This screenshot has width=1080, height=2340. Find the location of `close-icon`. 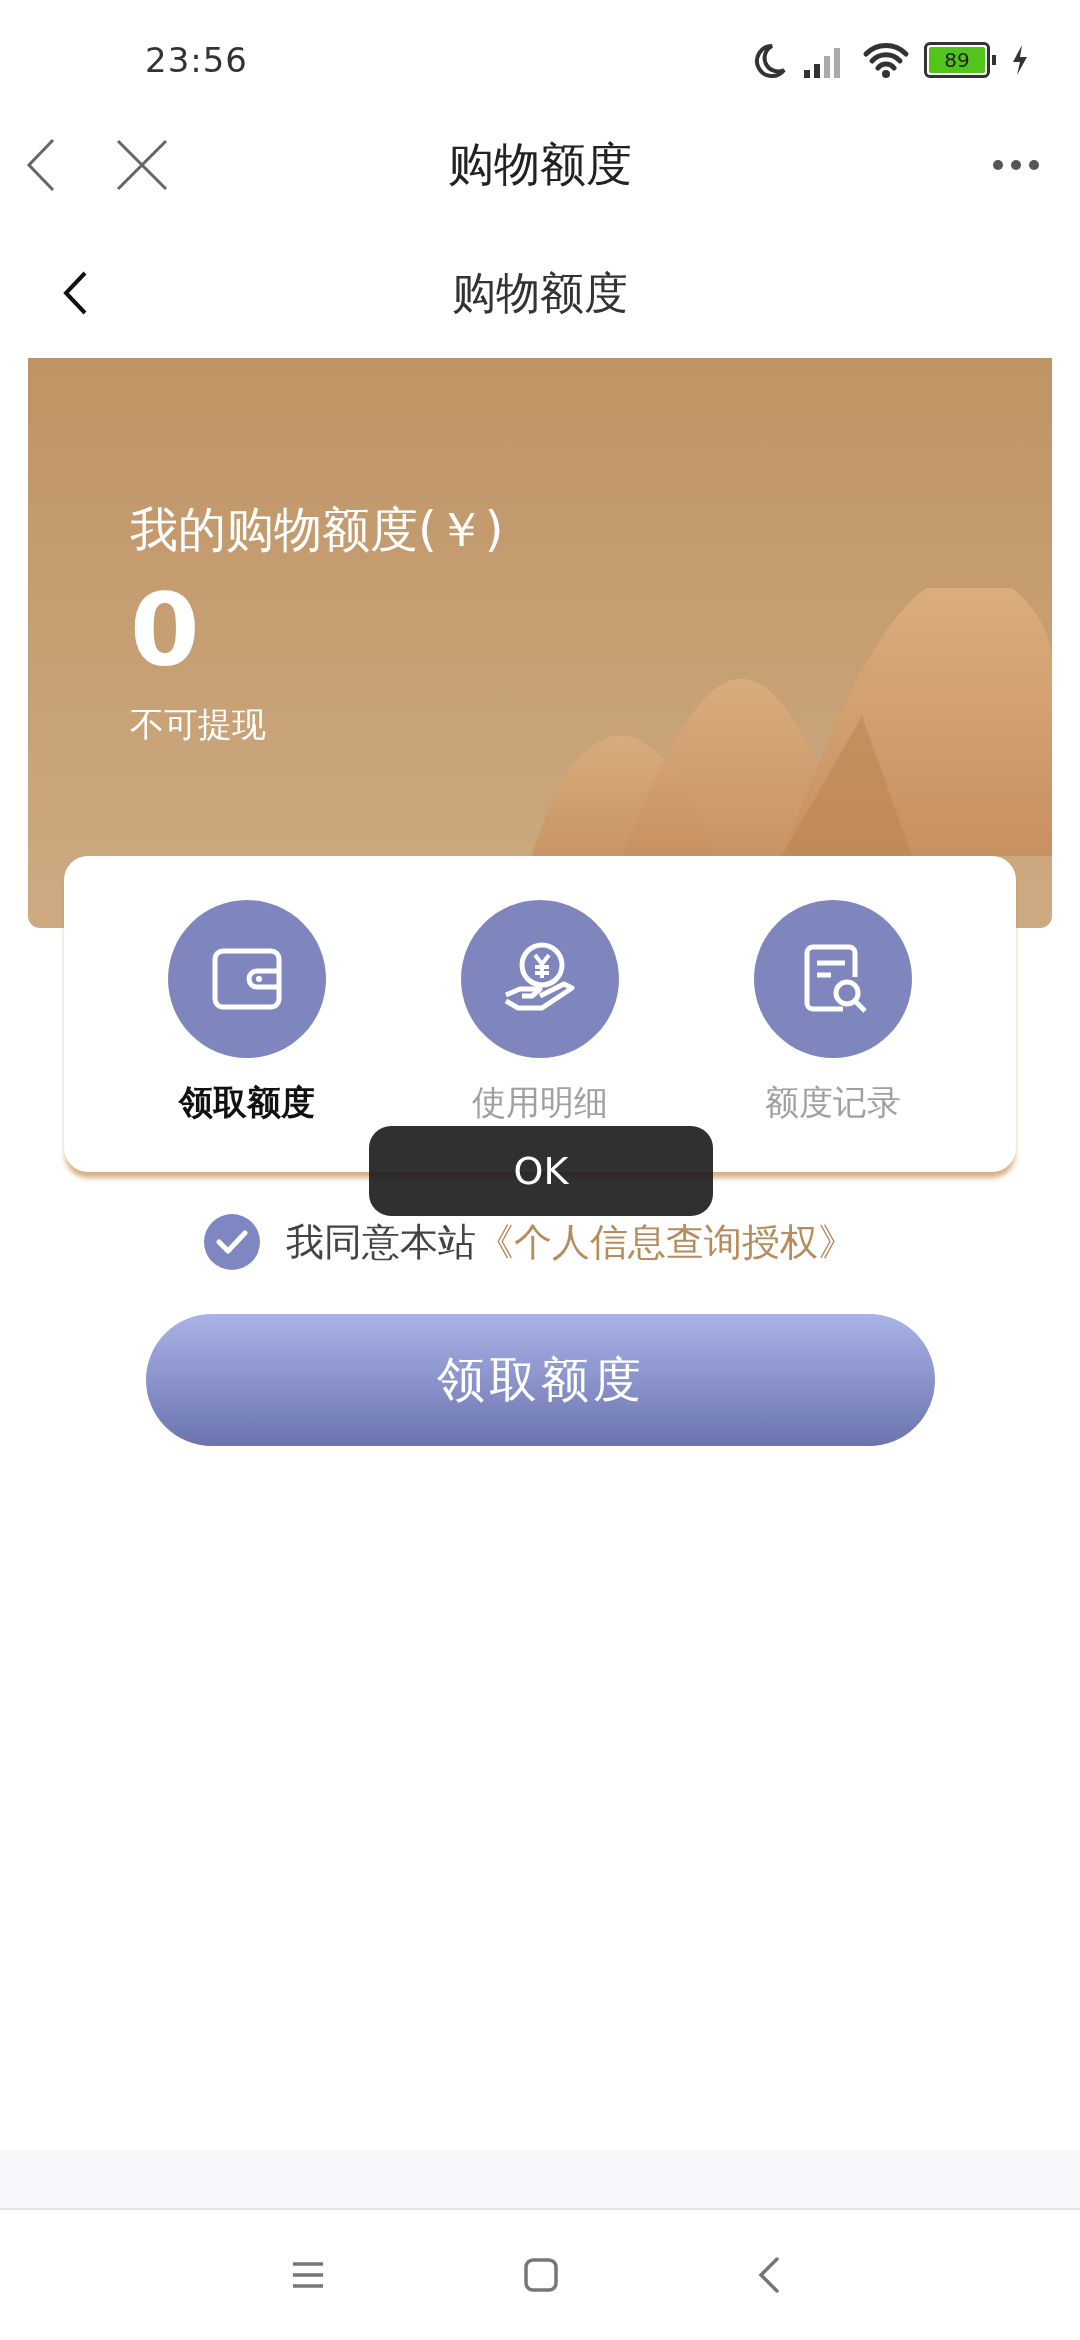

close-icon is located at coordinates (142, 165).